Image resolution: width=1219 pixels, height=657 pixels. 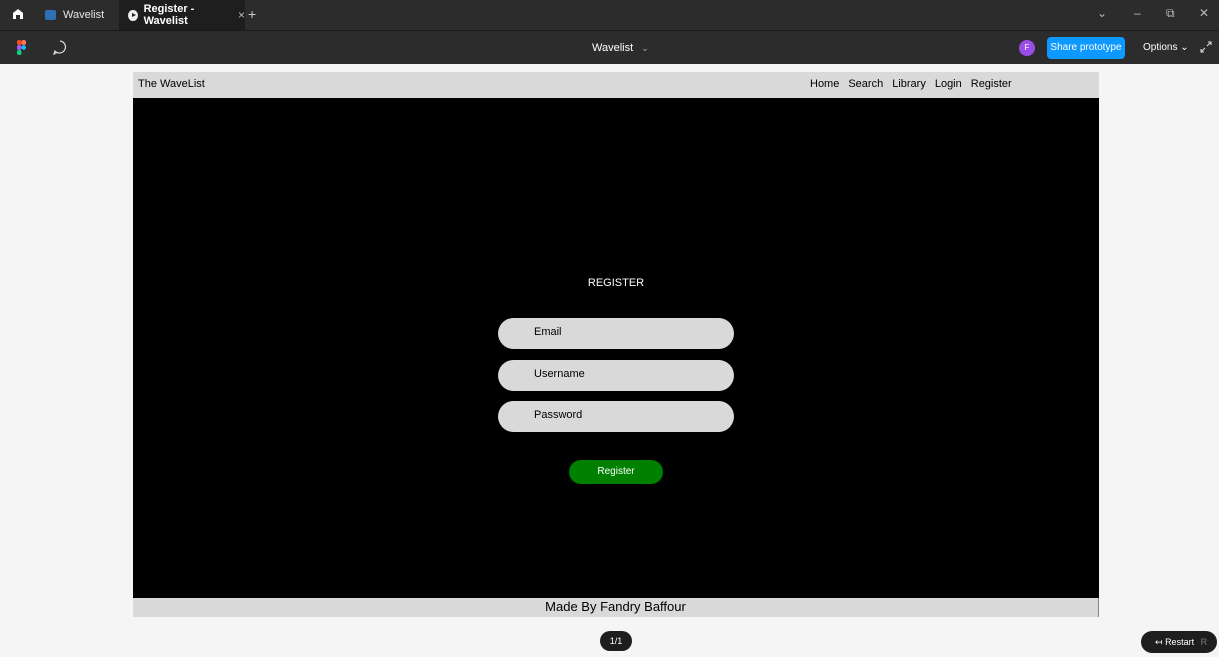 I want to click on email-placeholder: Email, so click(x=548, y=332).